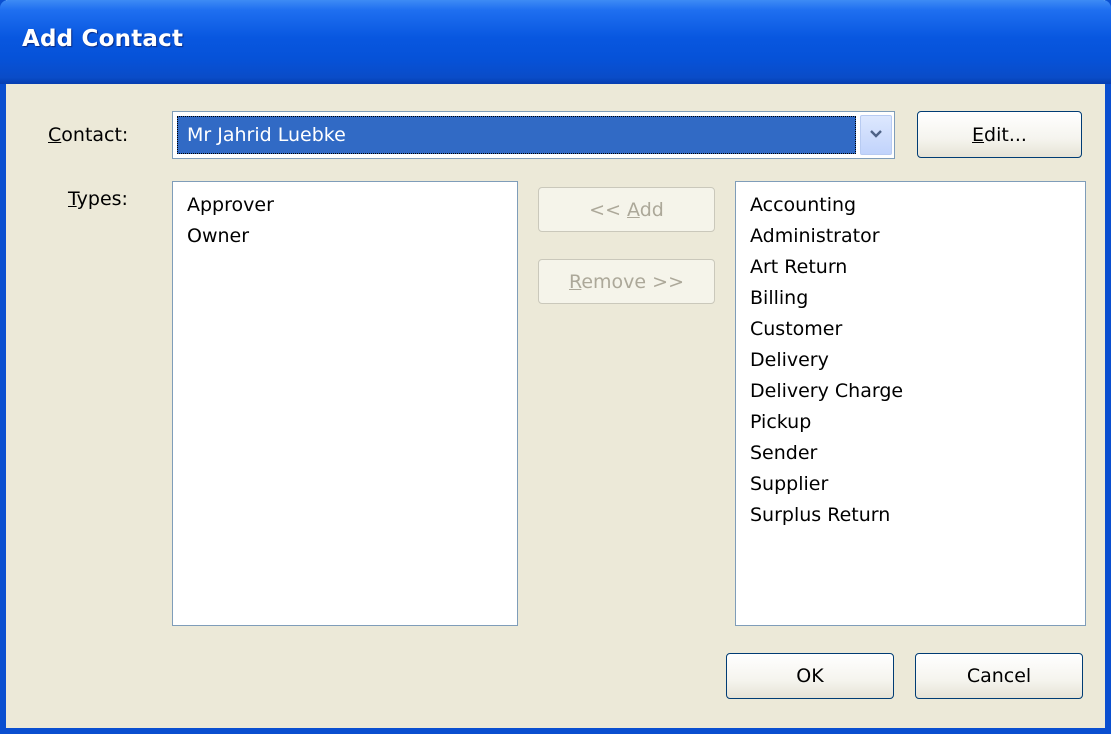 The width and height of the screenshot is (1111, 734). What do you see at coordinates (345, 205) in the screenshot?
I see `list-item: Approver` at bounding box center [345, 205].